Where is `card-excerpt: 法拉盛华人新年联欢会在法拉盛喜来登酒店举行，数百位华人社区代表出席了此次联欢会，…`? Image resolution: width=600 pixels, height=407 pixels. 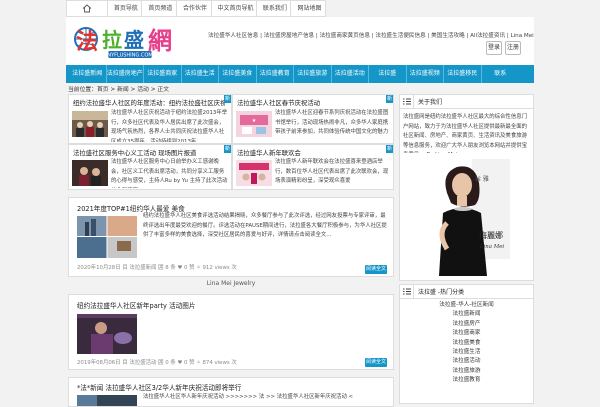 card-excerpt: 法拉盛华人新年联欢会在法拉盛喜来登酒店举行，数百位华人社区代表出席了此次联欢会，… is located at coordinates (332, 171).